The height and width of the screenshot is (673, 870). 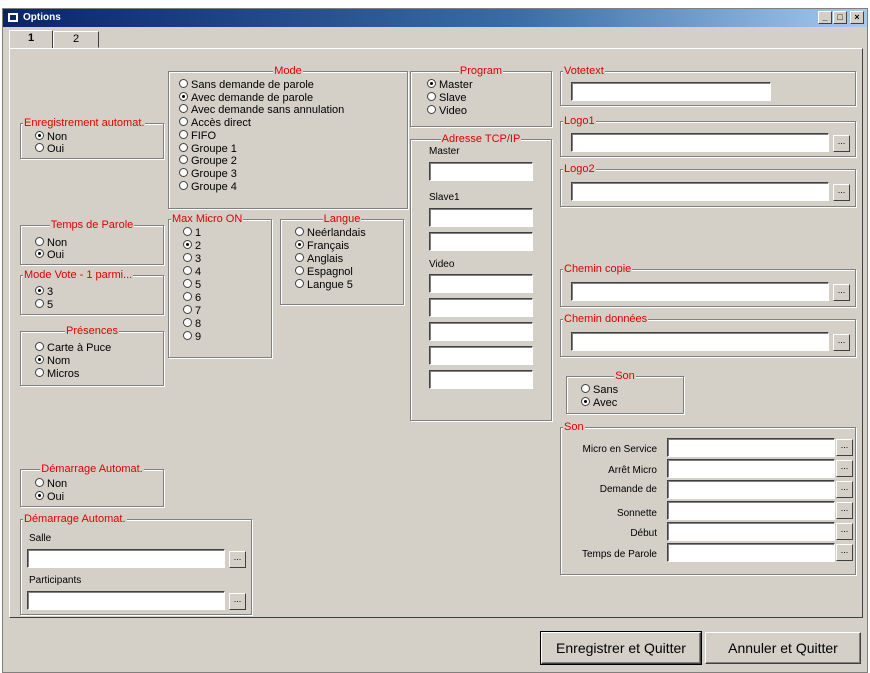 What do you see at coordinates (126, 558) in the screenshot?
I see `salle-input` at bounding box center [126, 558].